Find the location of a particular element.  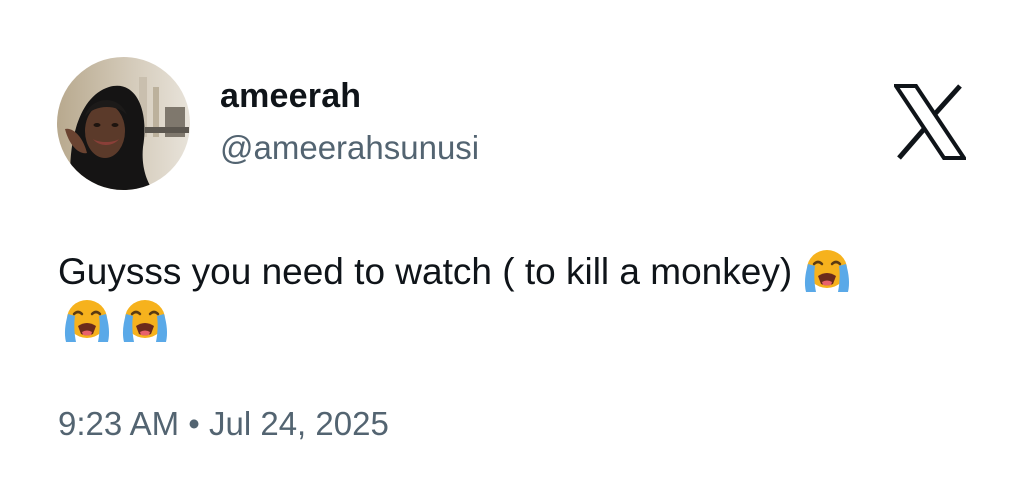

avatar is located at coordinates (123, 123).